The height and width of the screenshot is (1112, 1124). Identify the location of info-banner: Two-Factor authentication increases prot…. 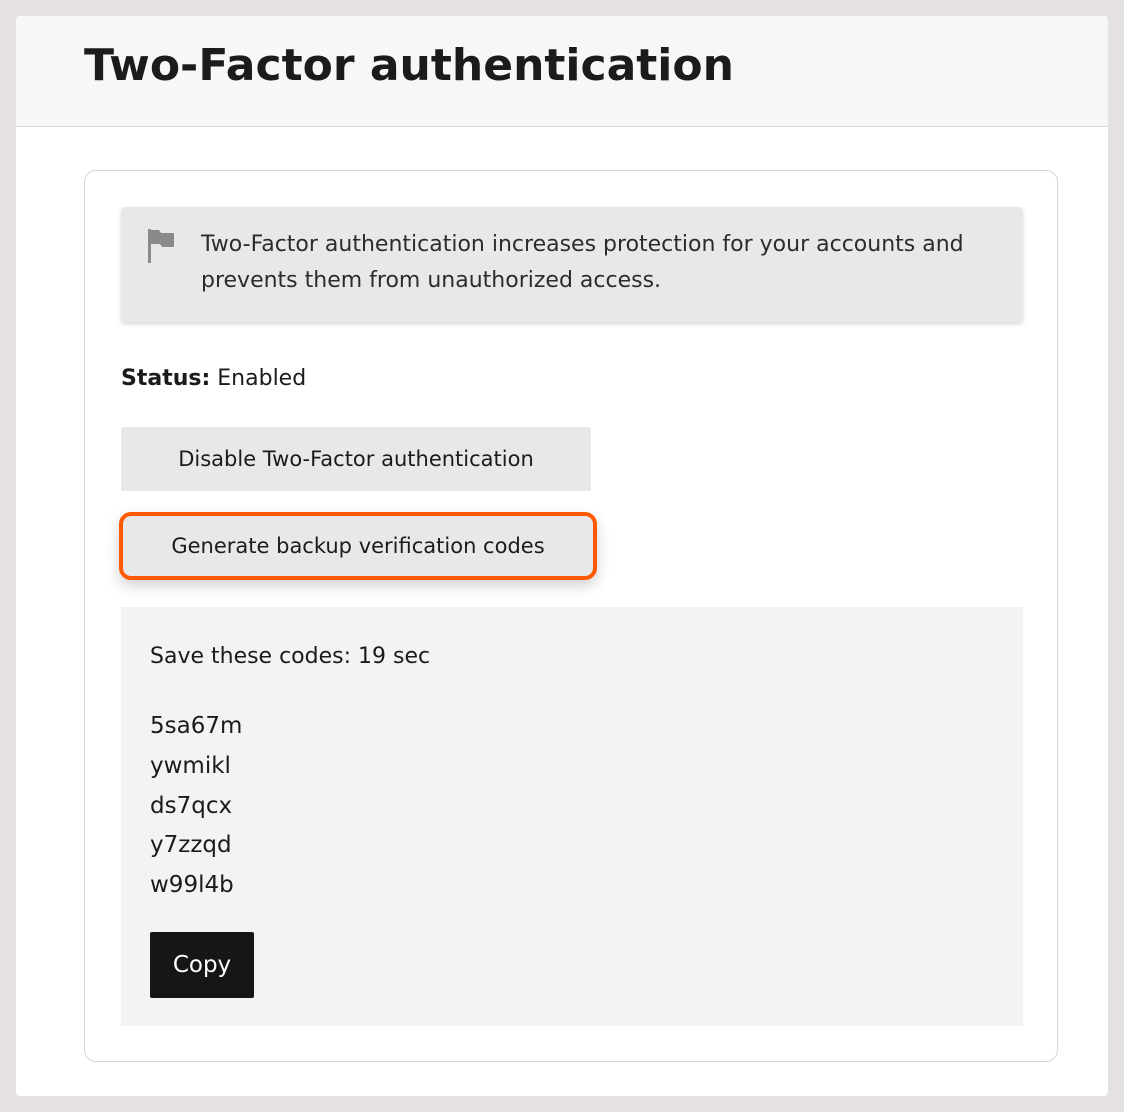
(572, 264).